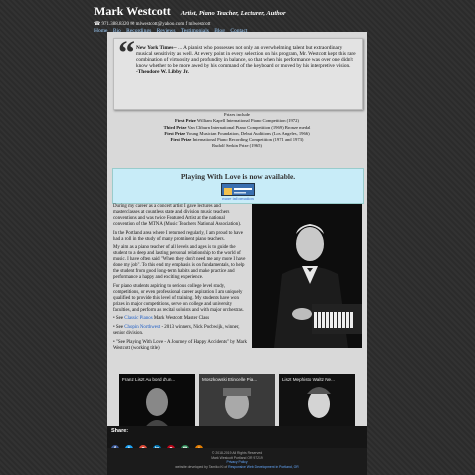 The height and width of the screenshot is (475, 475). I want to click on site-tagline: Artist, Piano Teacher, Lecturer, Author, so click(233, 13).